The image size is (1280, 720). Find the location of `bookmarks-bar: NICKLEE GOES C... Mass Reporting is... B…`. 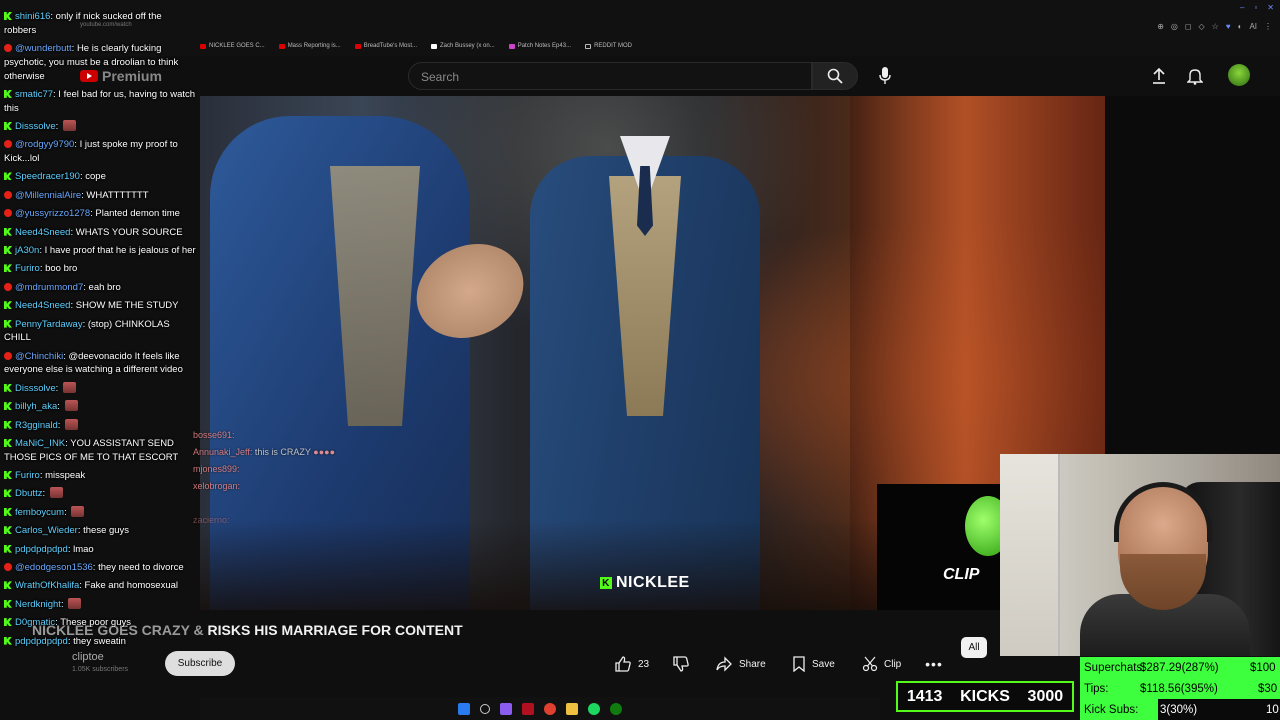

bookmarks-bar: NICKLEE GOES C... Mass Reporting is... B… is located at coordinates (416, 46).